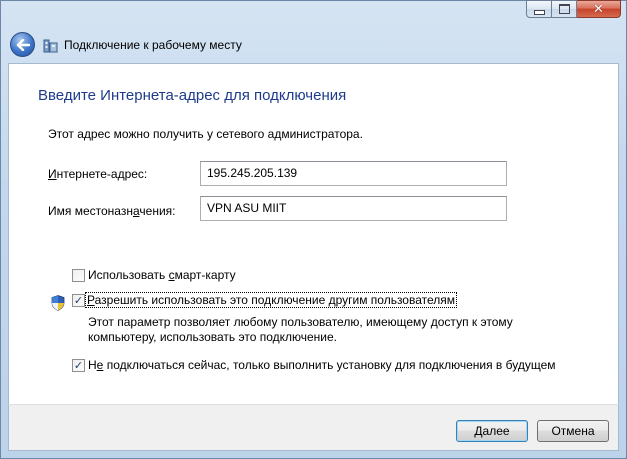 This screenshot has width=627, height=459. I want to click on smartcard-label-post: март-карту, so click(205, 275).